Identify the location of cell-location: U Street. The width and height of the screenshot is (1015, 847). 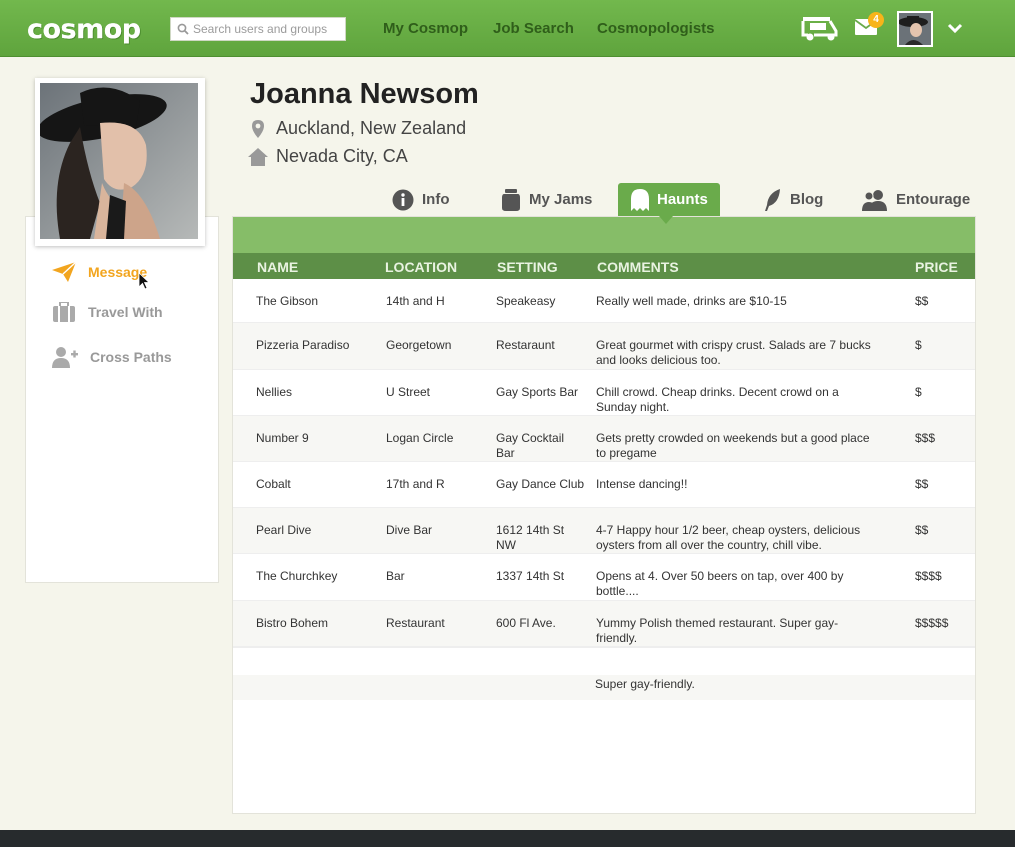
(408, 392).